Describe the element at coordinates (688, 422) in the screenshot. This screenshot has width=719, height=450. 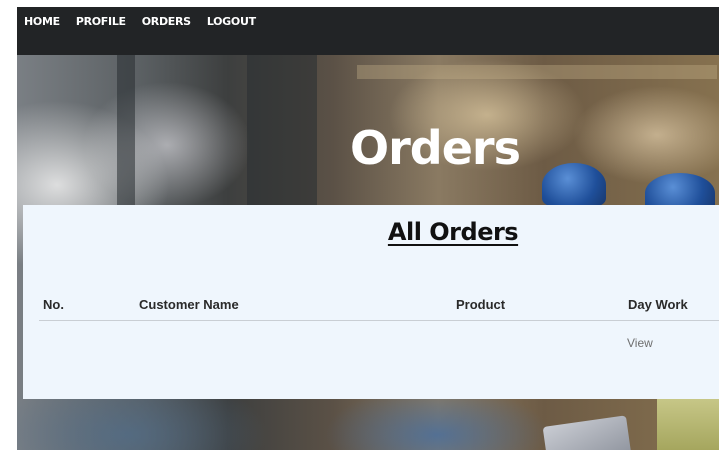
I see `hero-vest-image` at that location.